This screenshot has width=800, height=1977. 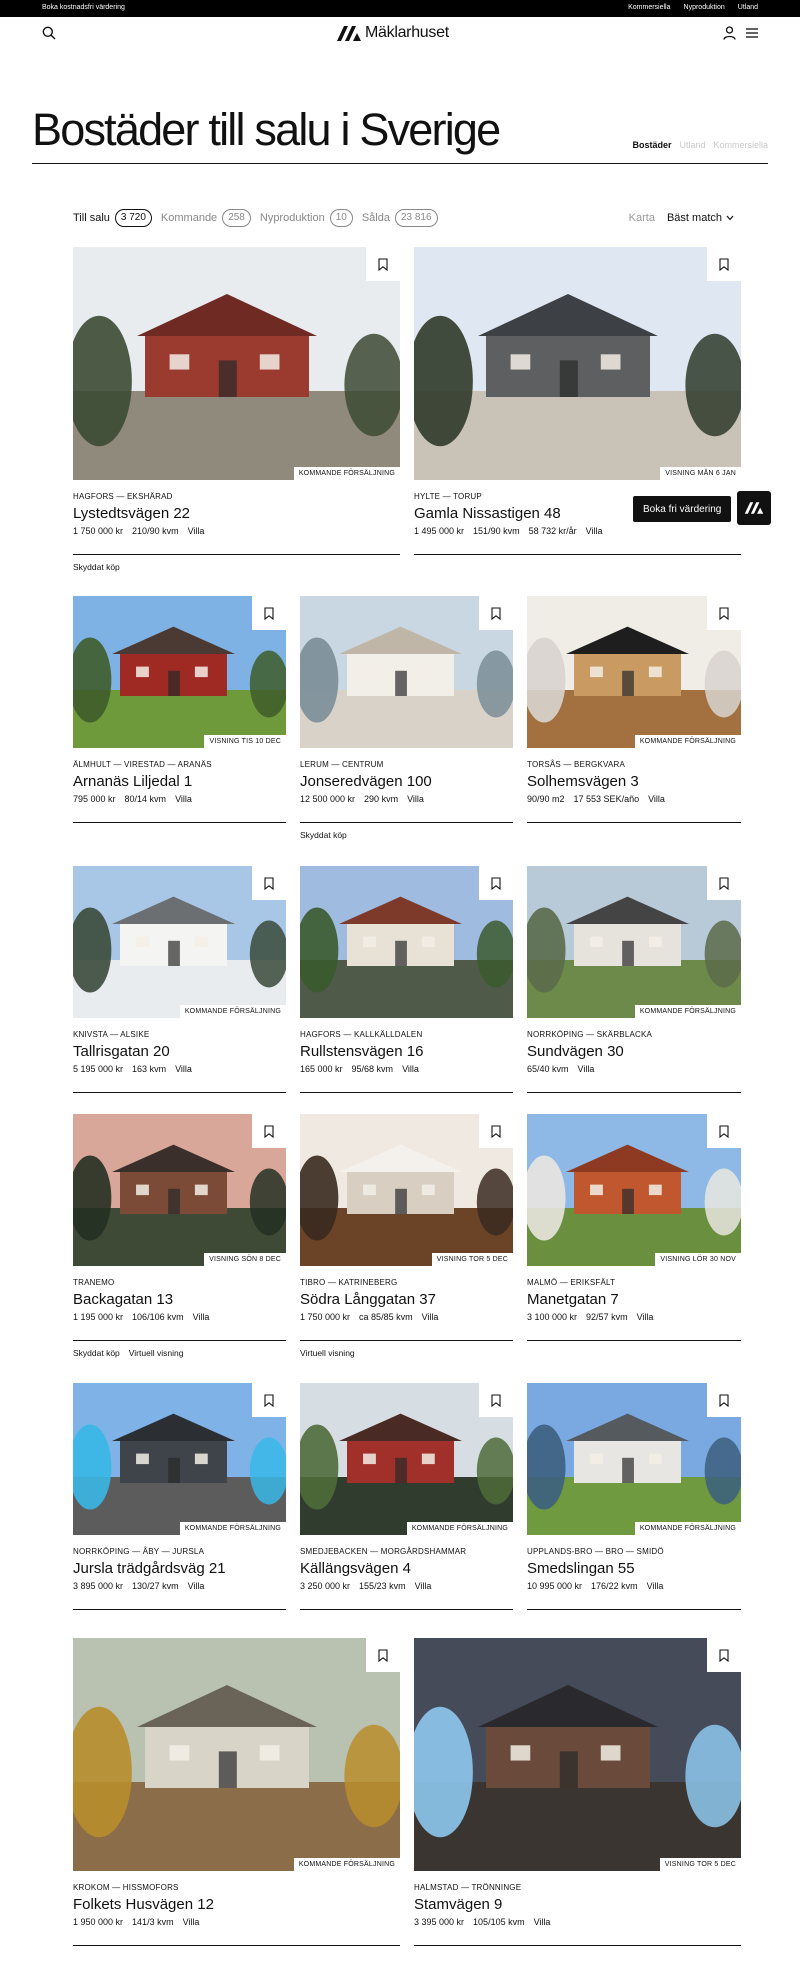 I want to click on listing-location: NORRKÖPING — SKÄRBLACKA, so click(x=590, y=1034).